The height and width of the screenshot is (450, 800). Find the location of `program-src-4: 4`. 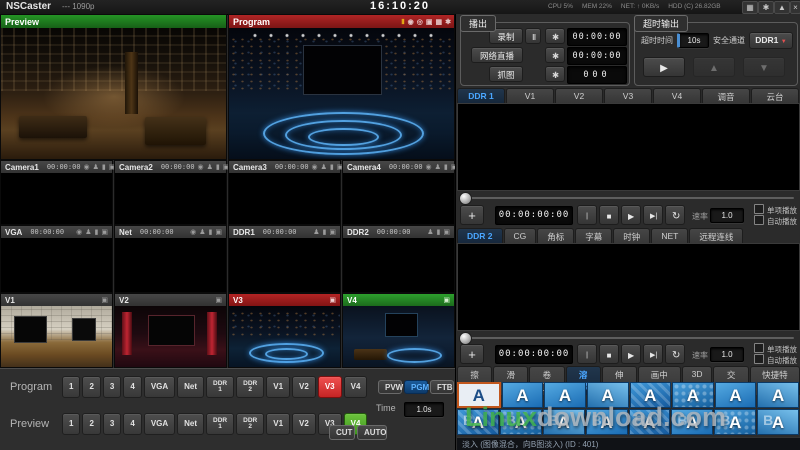

program-src-4: 4 is located at coordinates (132, 387).